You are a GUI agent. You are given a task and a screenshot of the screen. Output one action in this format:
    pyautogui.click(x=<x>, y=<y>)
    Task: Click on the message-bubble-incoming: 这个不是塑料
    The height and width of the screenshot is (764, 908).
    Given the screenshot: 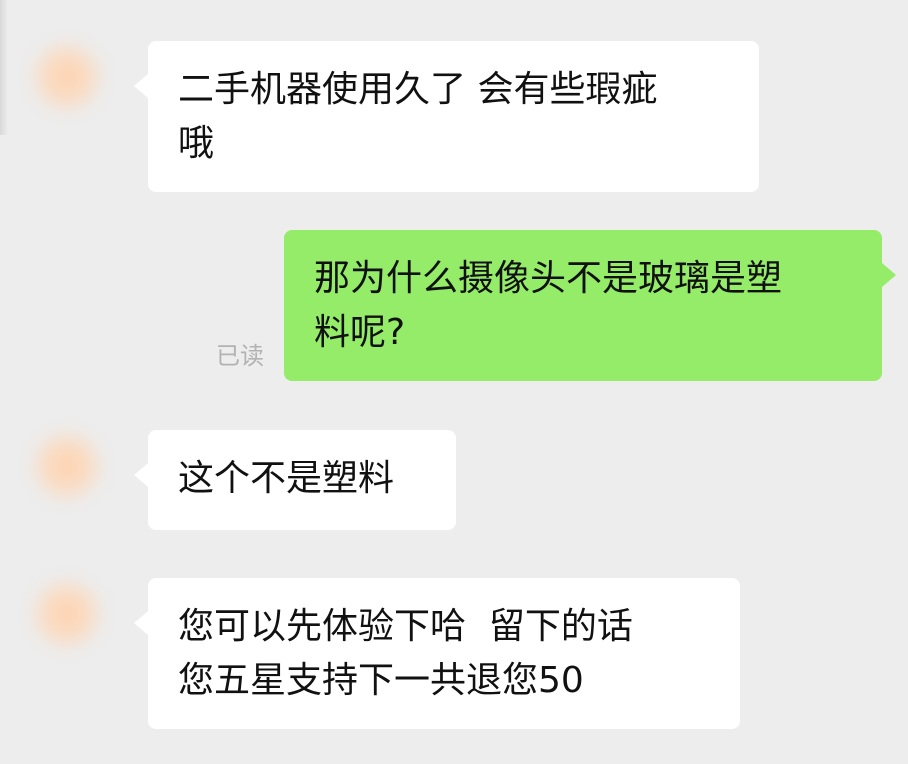 What is the action you would take?
    pyautogui.click(x=295, y=480)
    